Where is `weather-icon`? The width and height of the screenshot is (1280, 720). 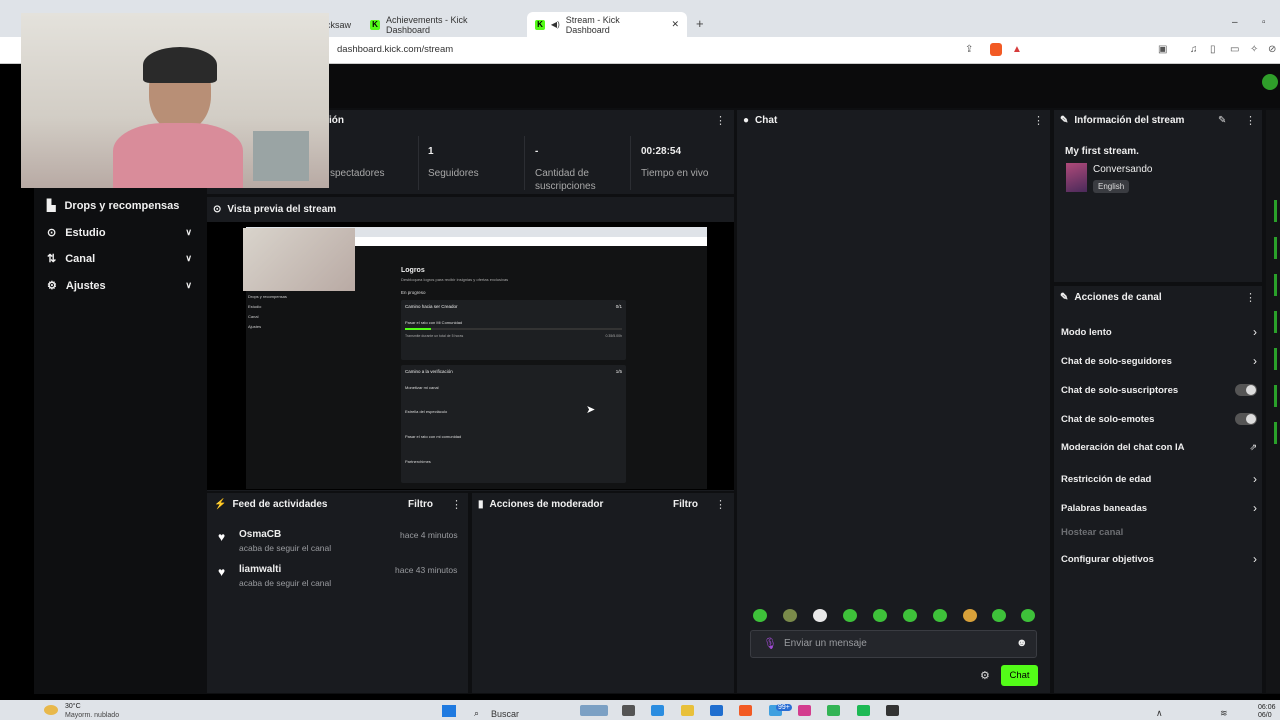 weather-icon is located at coordinates (51, 710).